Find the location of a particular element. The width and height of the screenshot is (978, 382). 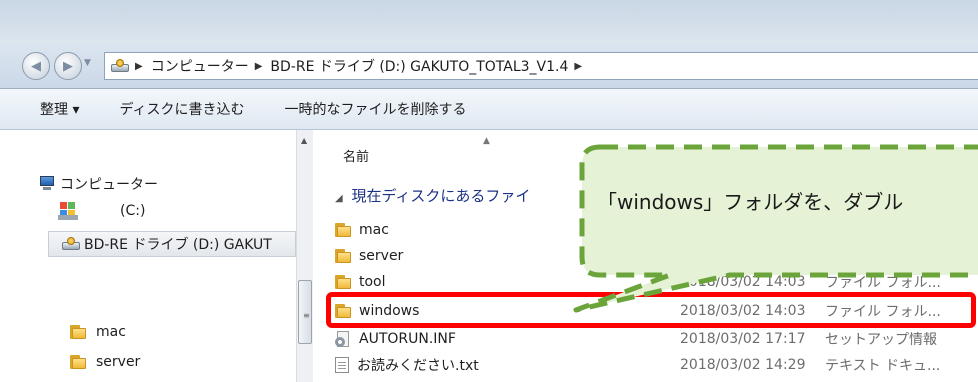

nav-item-server: server is located at coordinates (105, 362).